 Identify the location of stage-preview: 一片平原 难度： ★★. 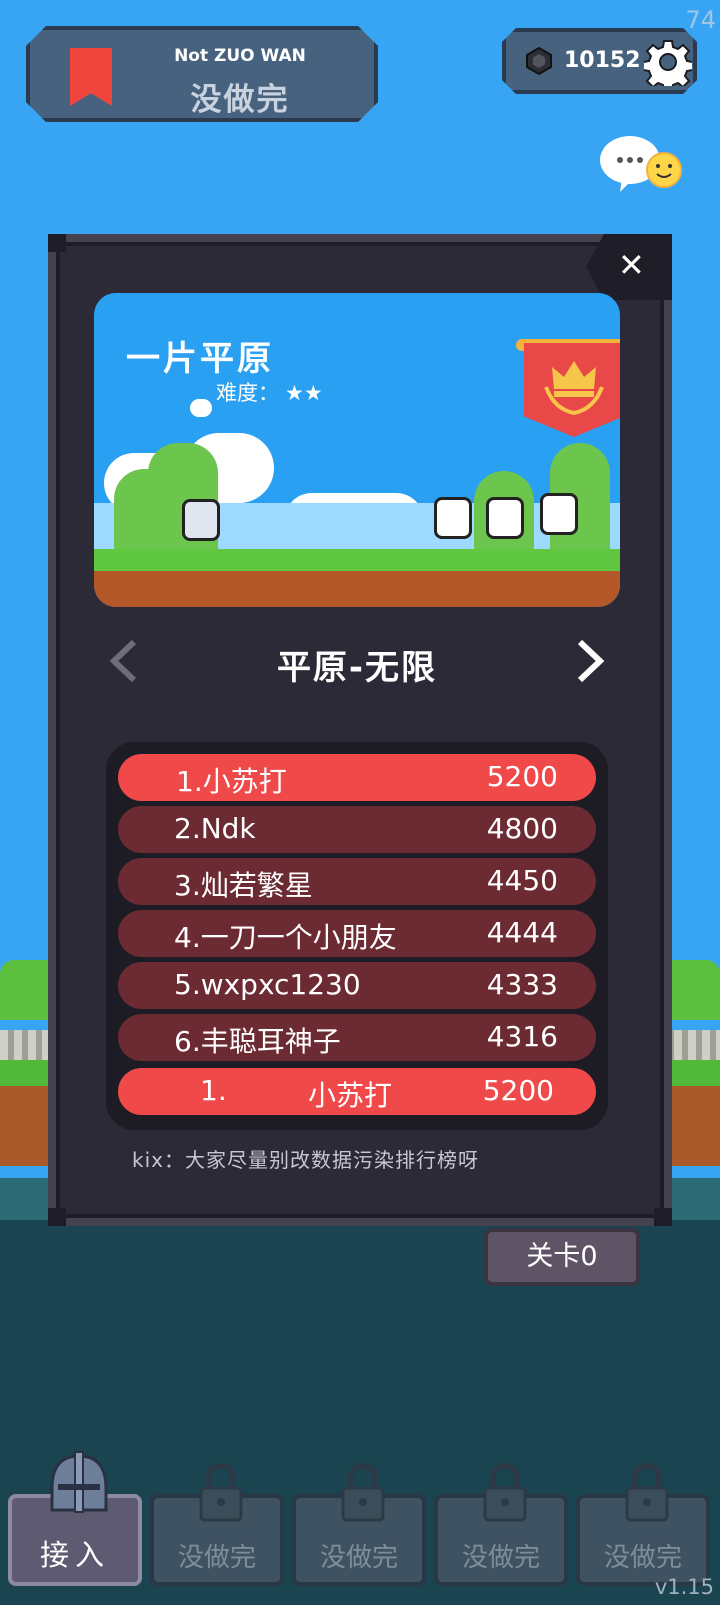
(357, 450).